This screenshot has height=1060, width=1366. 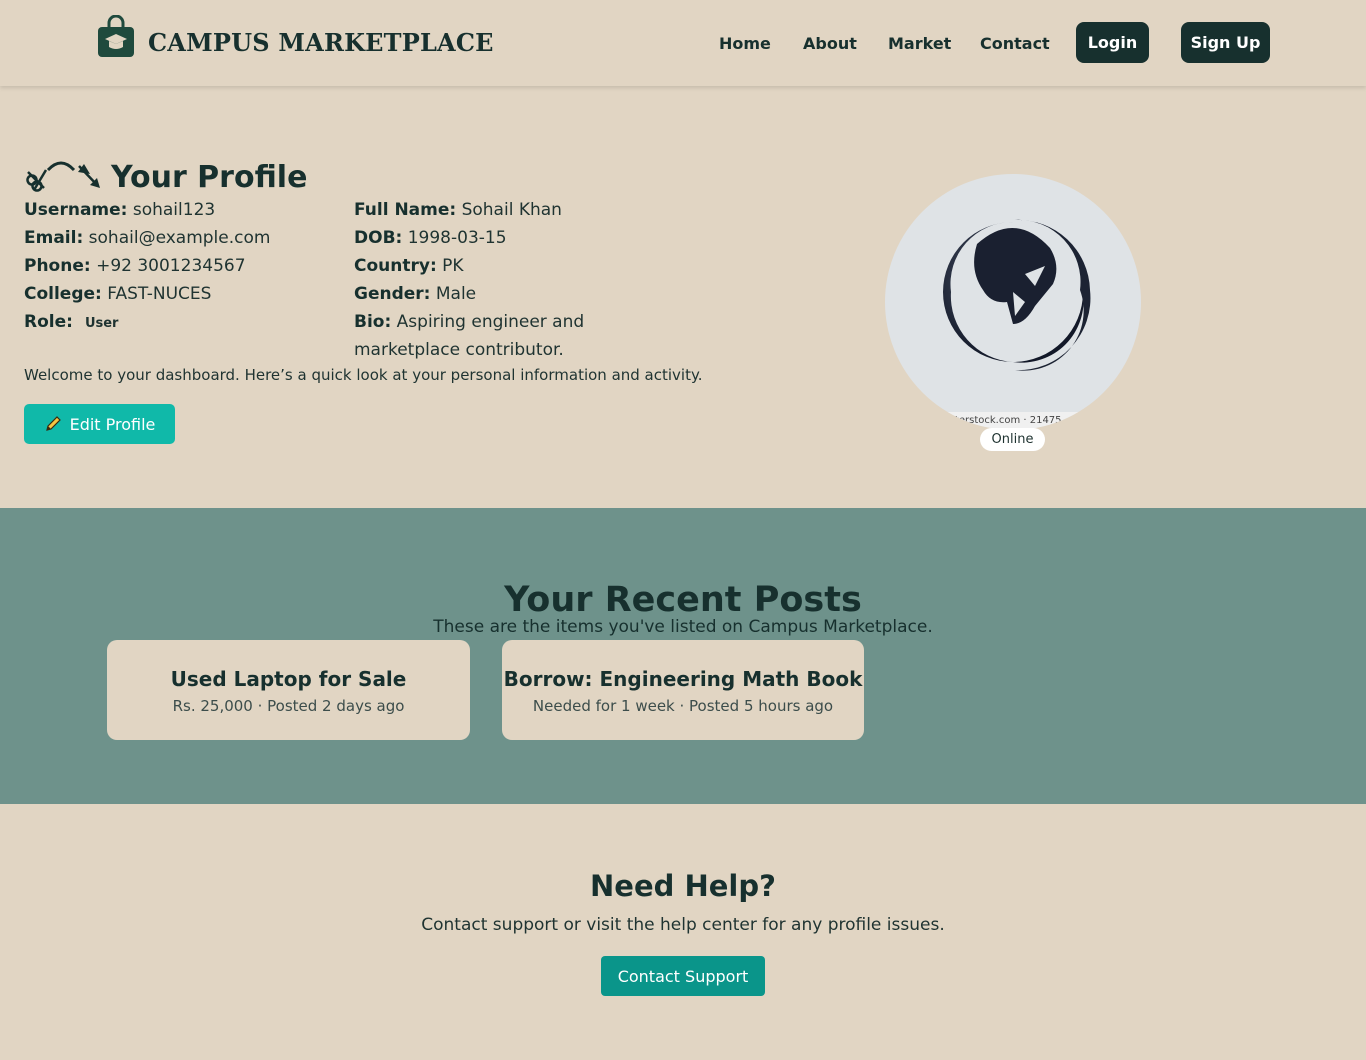 I want to click on post-title: Borrow: Engineering Math Book, so click(x=683, y=679).